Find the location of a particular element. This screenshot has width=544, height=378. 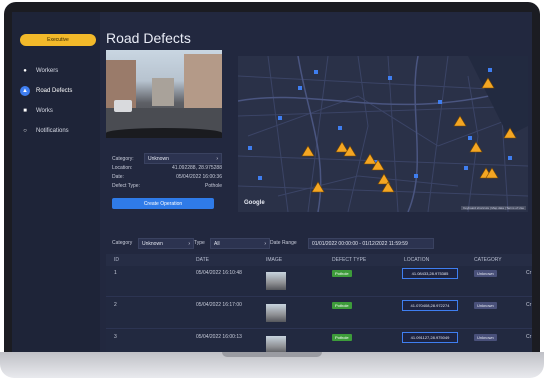

location-link: 41.091127,28.975049 is located at coordinates (430, 337).